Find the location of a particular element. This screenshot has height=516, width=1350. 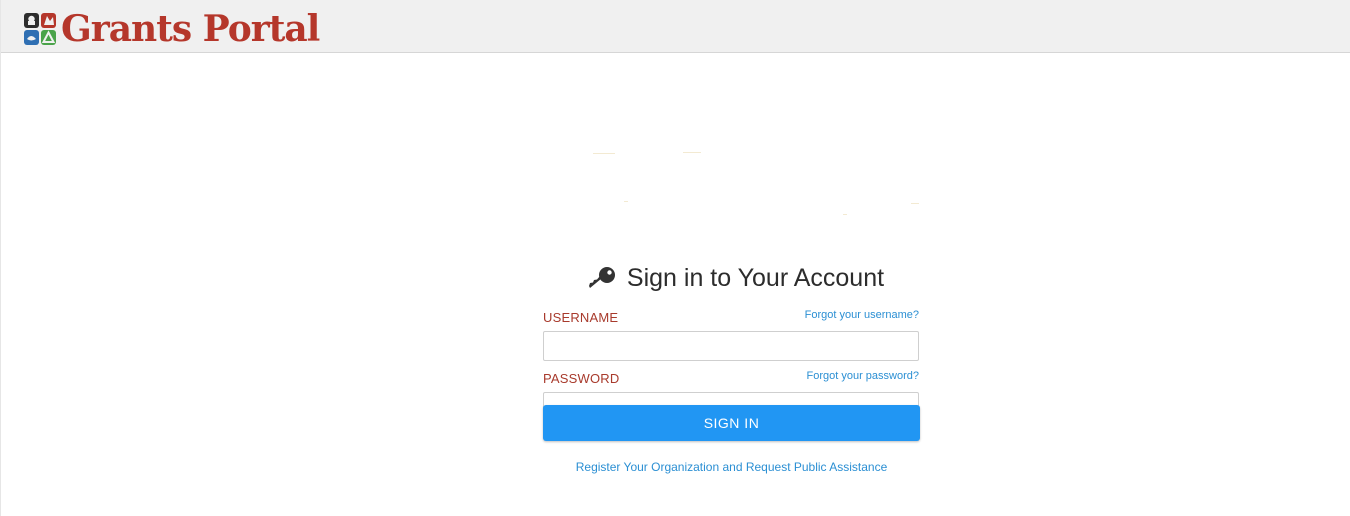

top-bar: Grants Portal is located at coordinates (675, 26).